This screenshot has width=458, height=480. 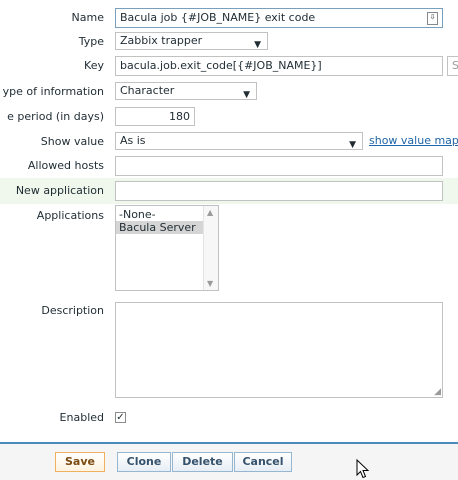 I want to click on name-input: Bacula job {#JOB_NAME} exit code ⇩, so click(x=279, y=18).